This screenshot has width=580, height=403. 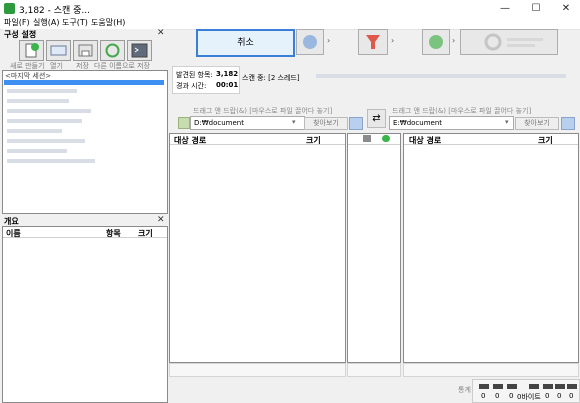 What do you see at coordinates (85, 314) in the screenshot?
I see `overview-list: 이름 항목 크기` at bounding box center [85, 314].